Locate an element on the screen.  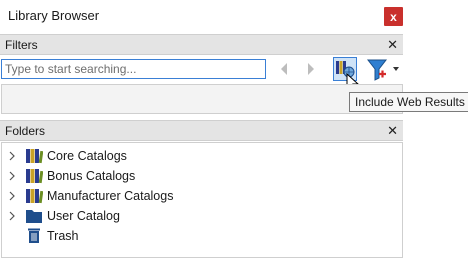
trash-icon is located at coordinates (34, 235).